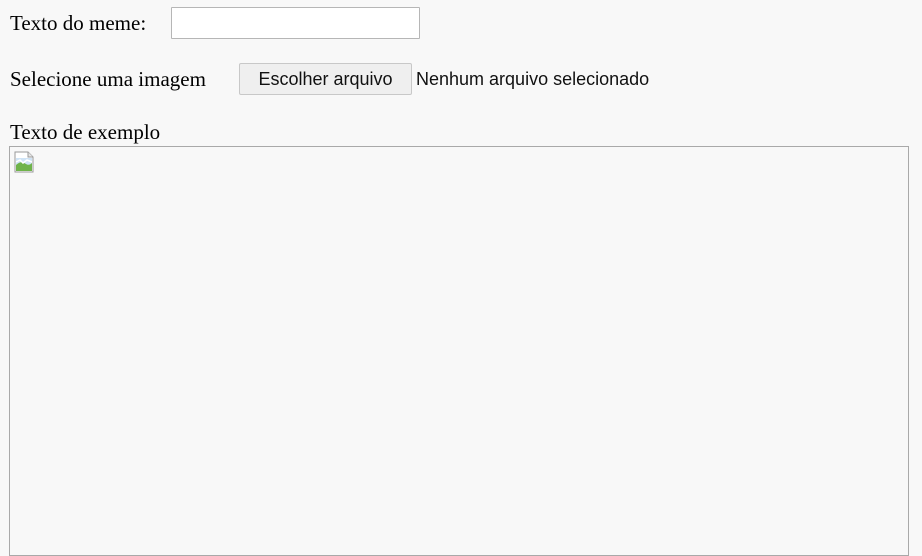  I want to click on meme-text-label: Texto do meme:, so click(78, 23).